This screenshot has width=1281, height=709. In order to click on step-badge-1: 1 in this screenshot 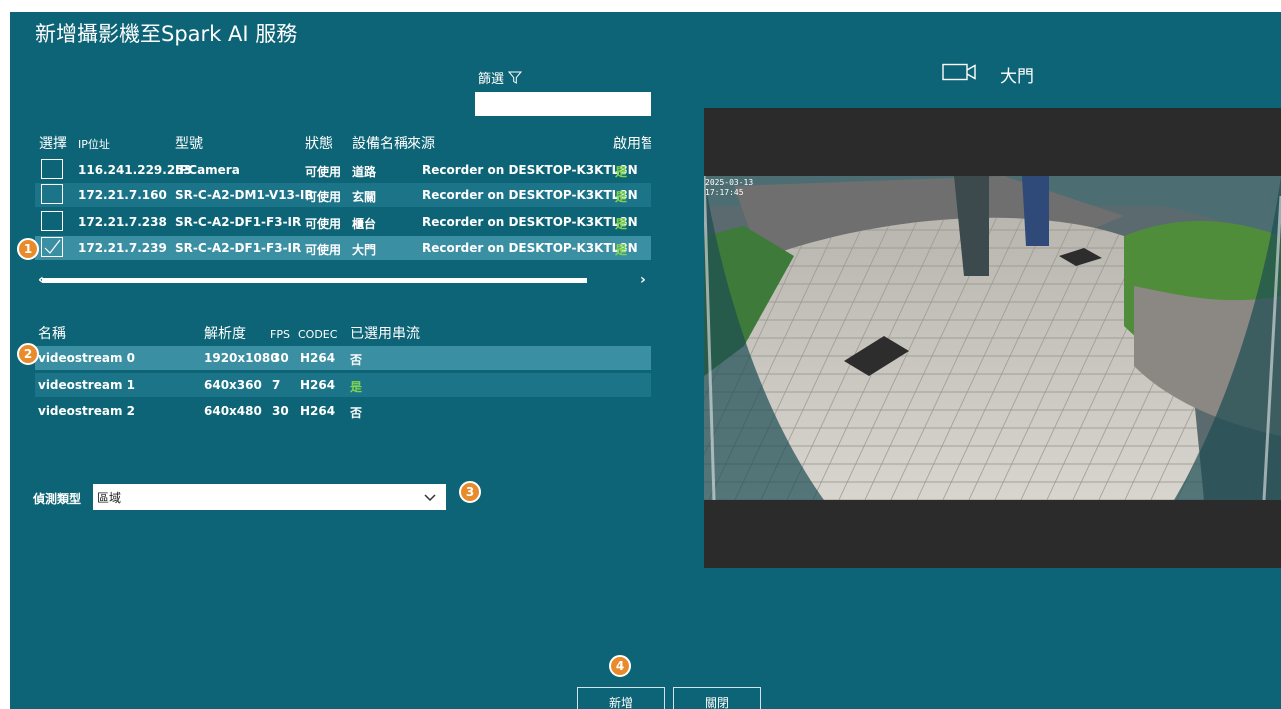, I will do `click(28, 249)`.